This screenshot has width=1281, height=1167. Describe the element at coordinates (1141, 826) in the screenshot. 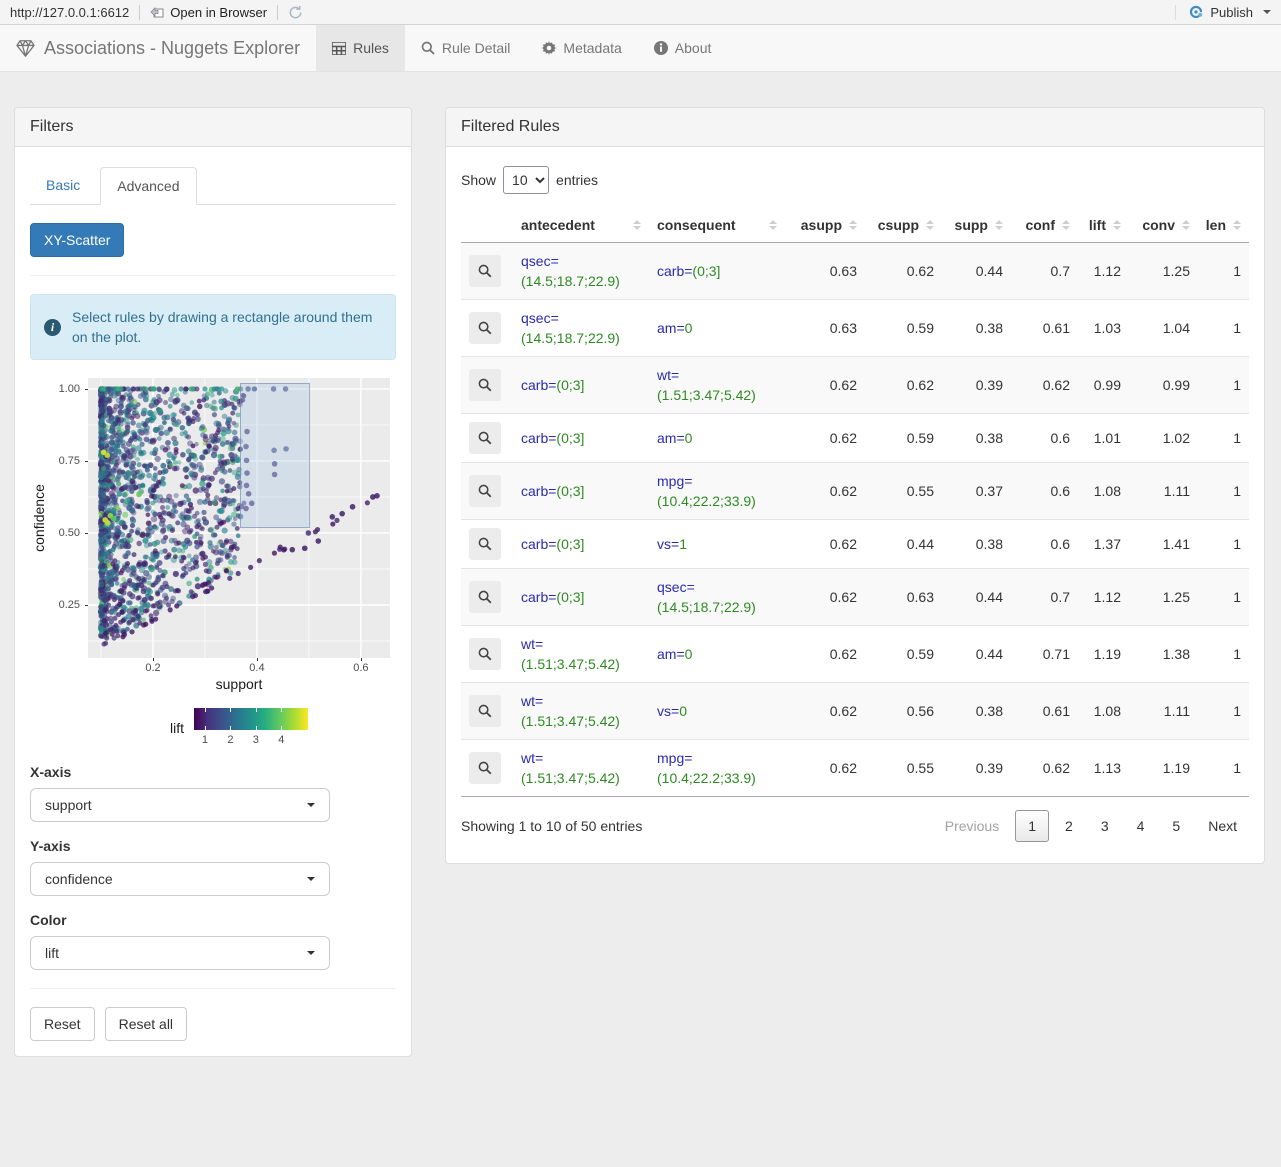

I see `page-button-4: 4` at that location.